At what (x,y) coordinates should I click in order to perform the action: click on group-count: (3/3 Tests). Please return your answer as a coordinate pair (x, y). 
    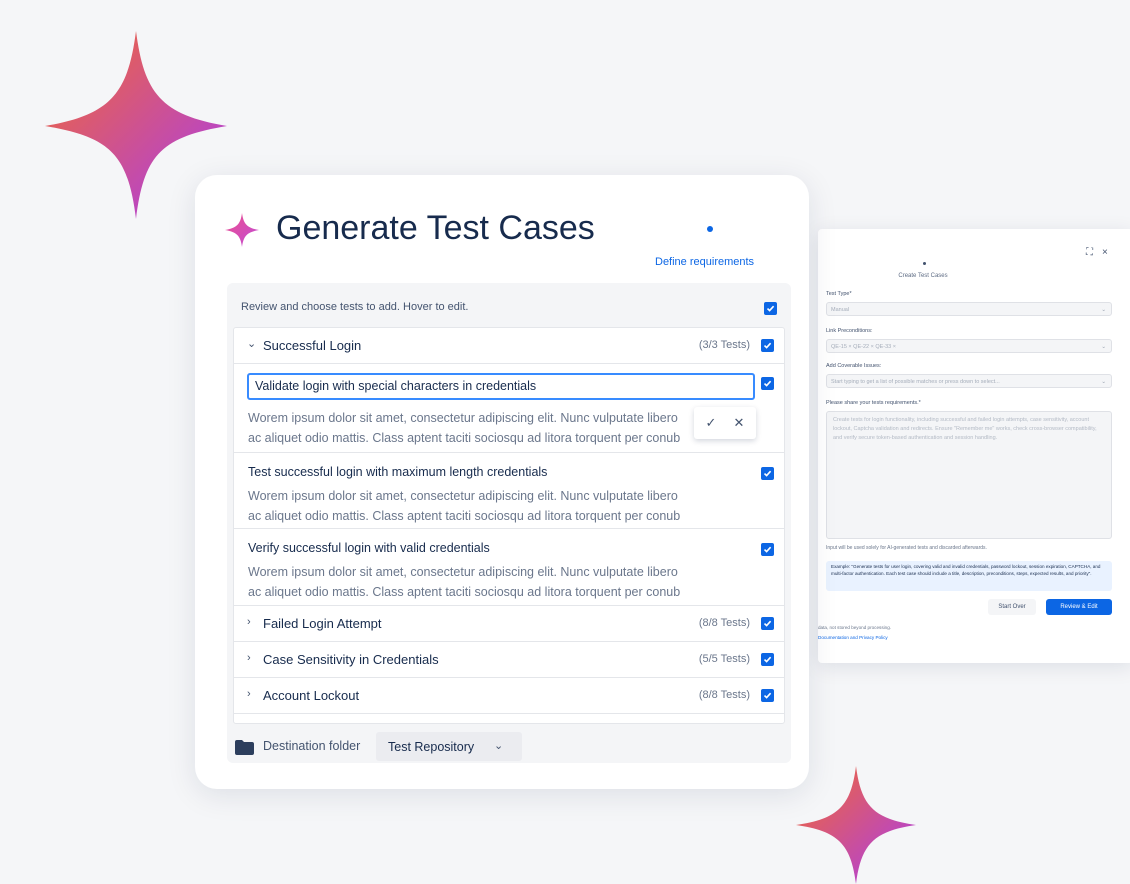
    Looking at the image, I should click on (724, 345).